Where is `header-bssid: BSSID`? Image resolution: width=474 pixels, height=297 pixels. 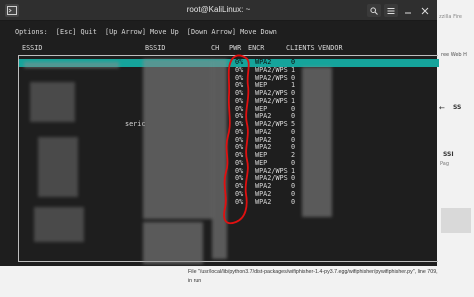
header-bssid: BSSID is located at coordinates (155, 48).